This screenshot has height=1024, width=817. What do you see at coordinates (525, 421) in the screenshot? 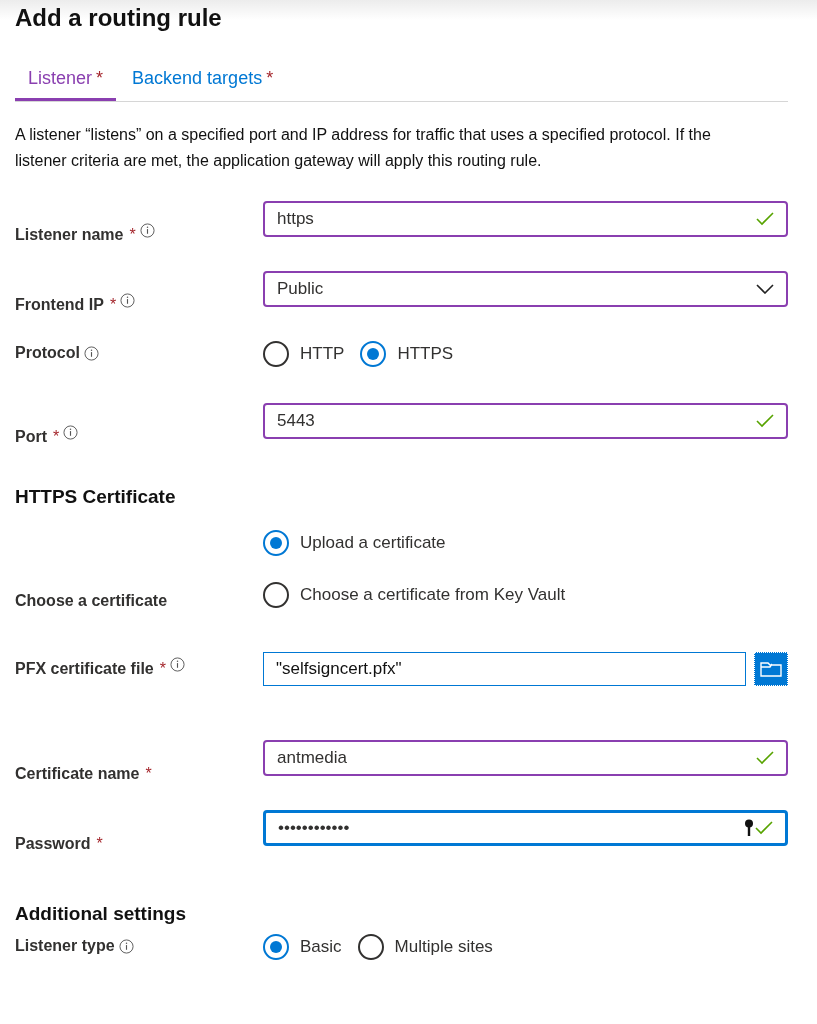
I see `text-field: 5443` at bounding box center [525, 421].